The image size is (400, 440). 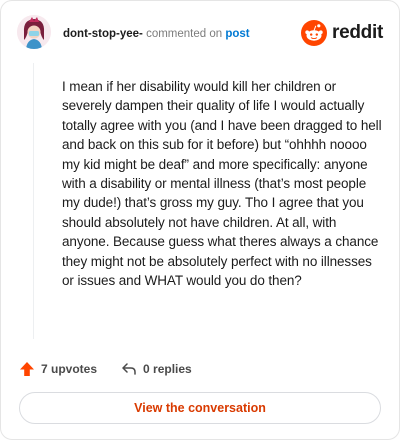 I want to click on upvote-button: 7 upvotes, so click(x=58, y=369).